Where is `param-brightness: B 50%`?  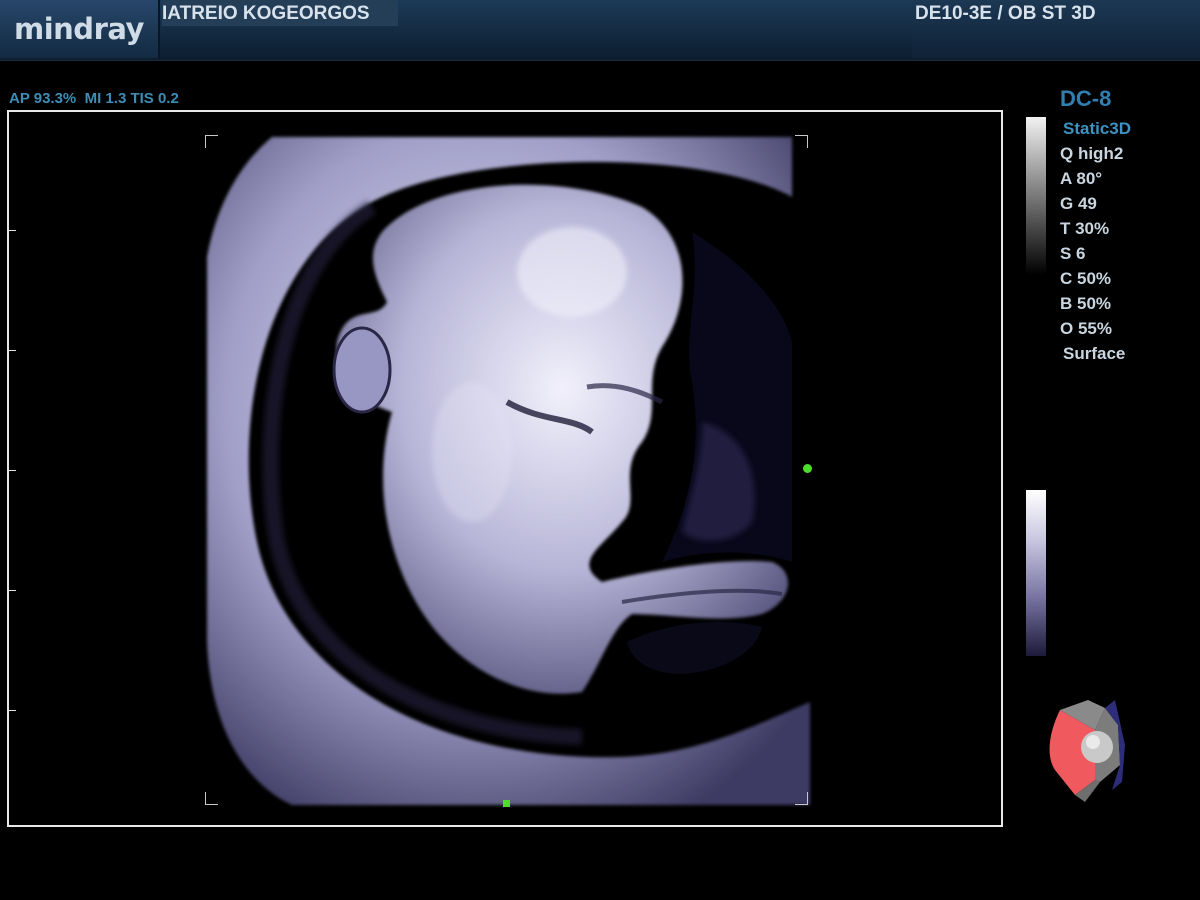
param-brightness: B 50% is located at coordinates (1086, 303).